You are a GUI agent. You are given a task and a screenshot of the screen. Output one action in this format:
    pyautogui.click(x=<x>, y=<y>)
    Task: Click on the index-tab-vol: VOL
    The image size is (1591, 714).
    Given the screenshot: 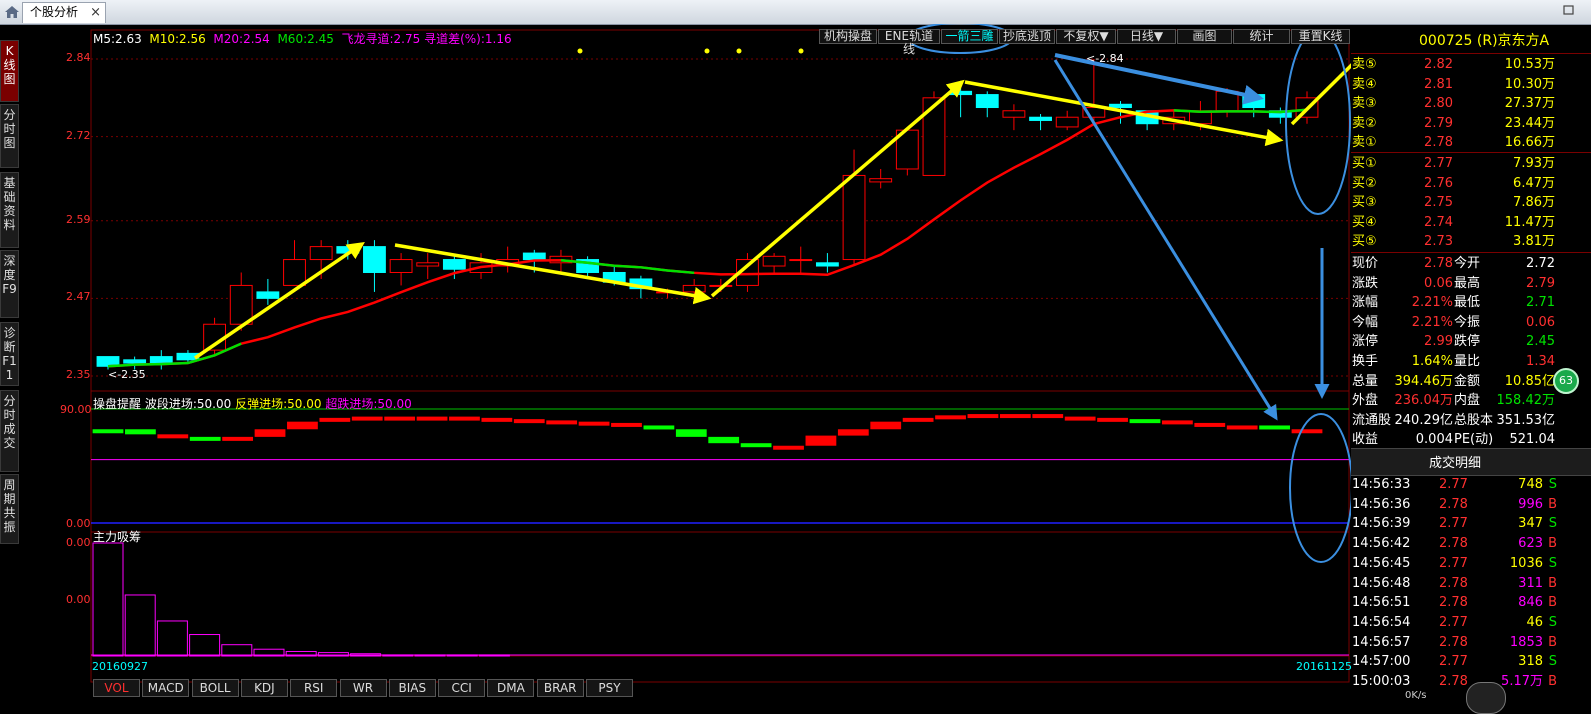 What is the action you would take?
    pyautogui.click(x=116, y=688)
    